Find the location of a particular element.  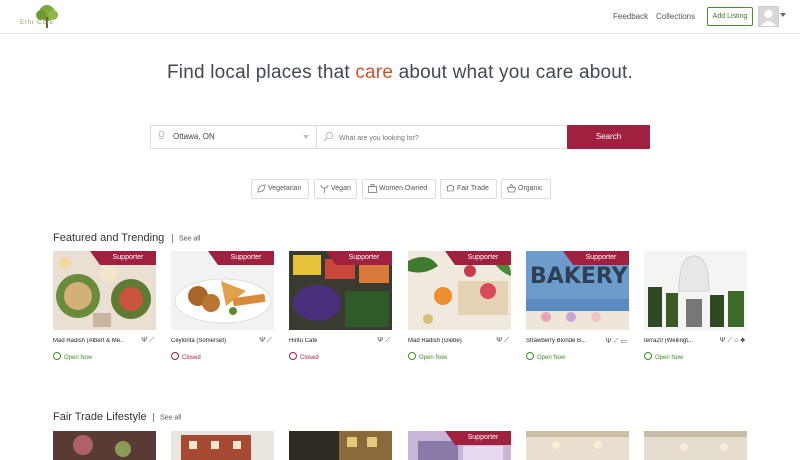

handshake-icon is located at coordinates (450, 188).